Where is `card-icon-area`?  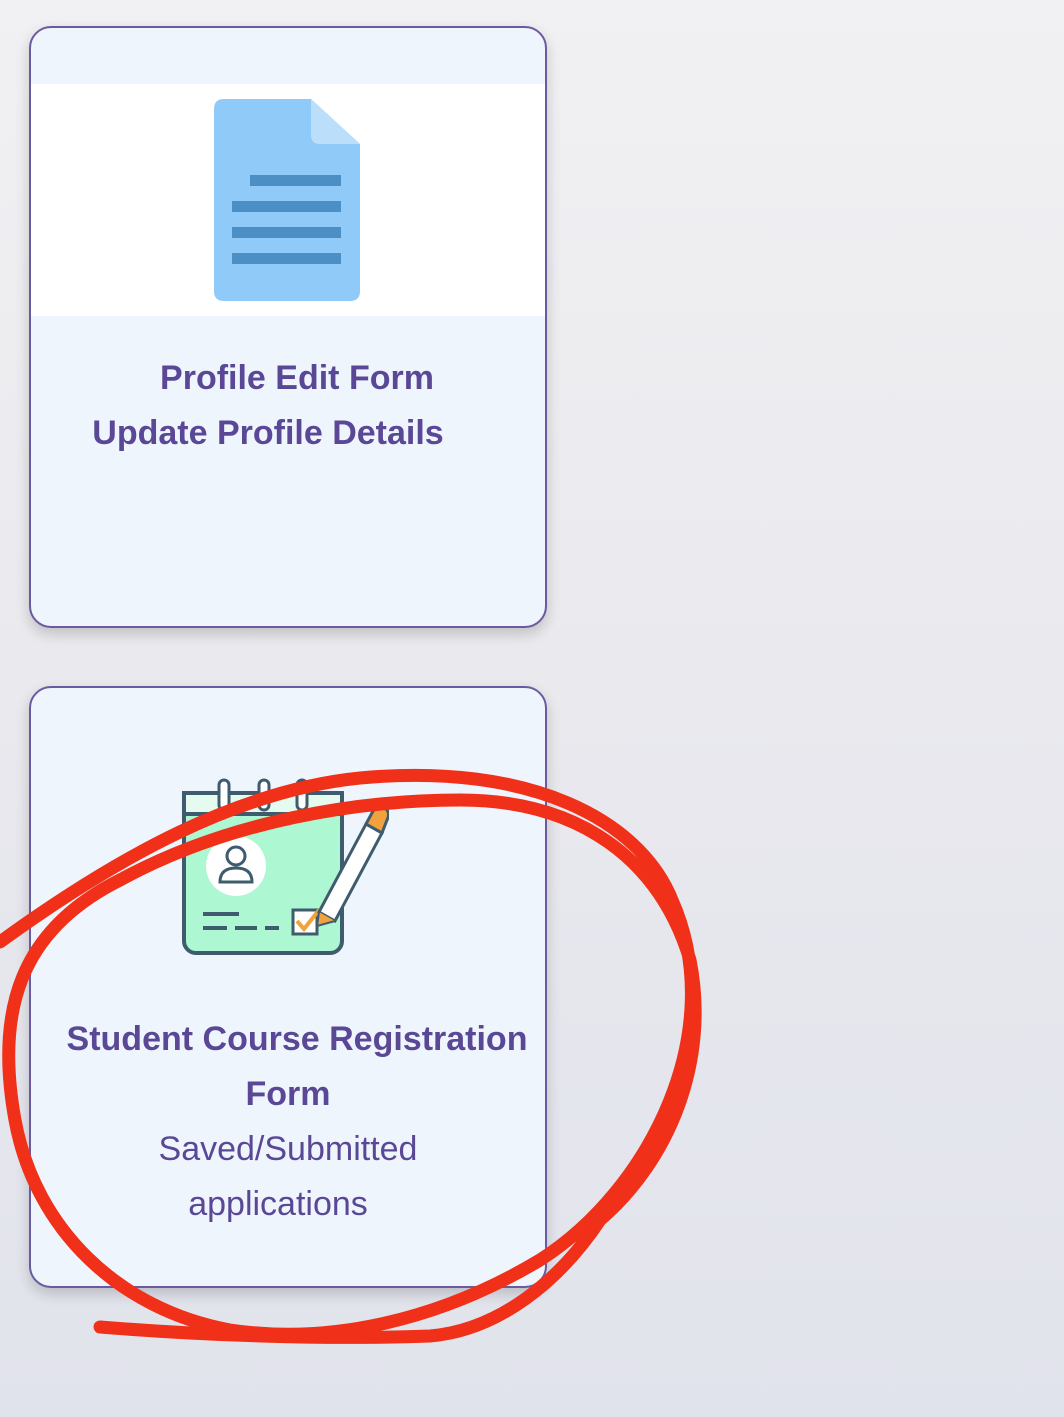 card-icon-area is located at coordinates (288, 200).